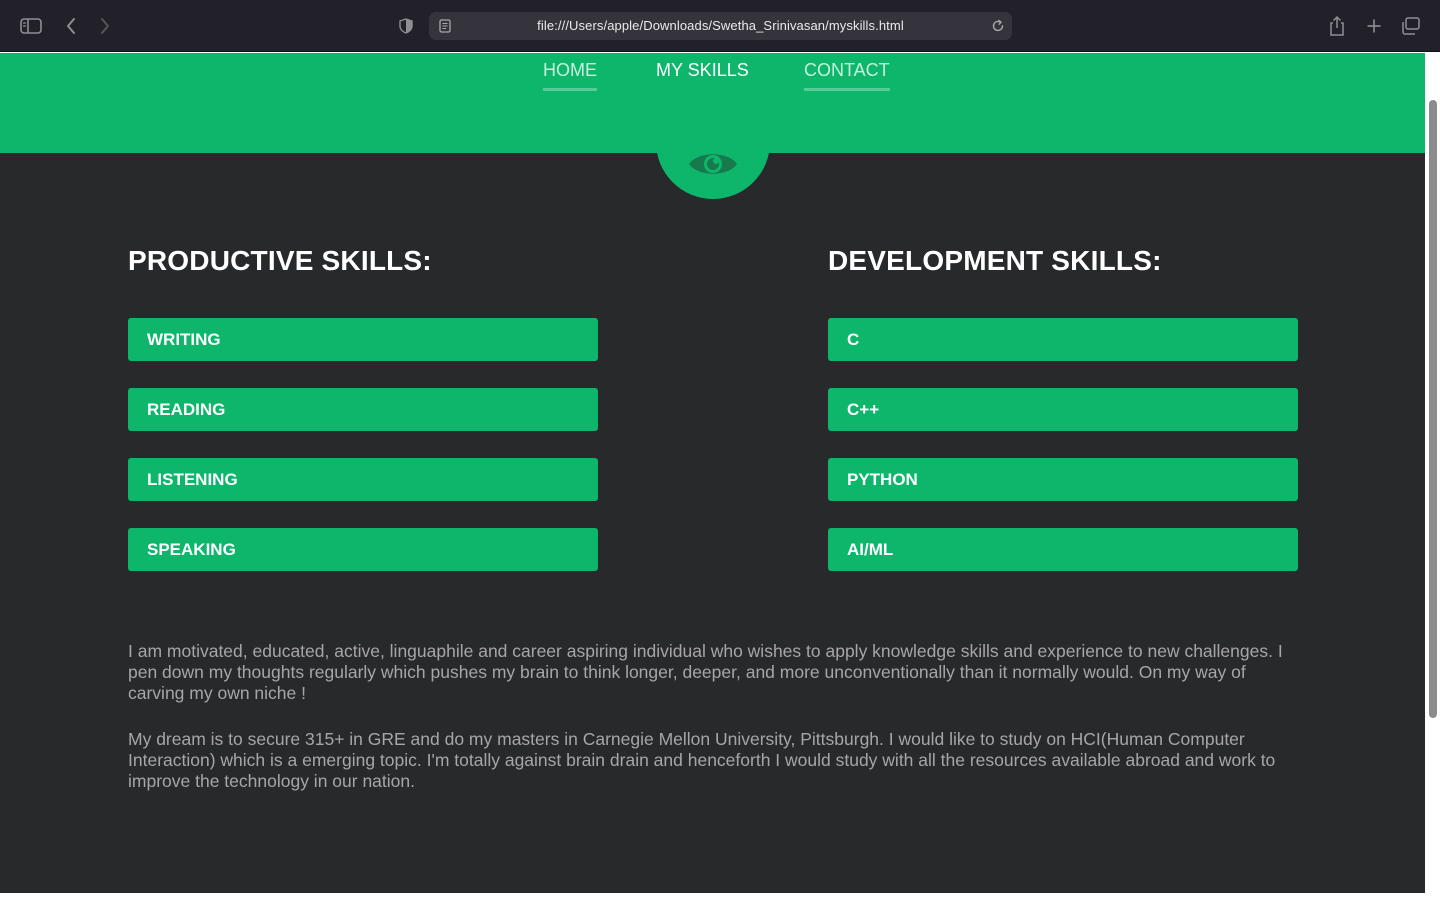  What do you see at coordinates (280, 260) in the screenshot?
I see `productive-skills-title: PRODUCTIVE SKILLS:` at bounding box center [280, 260].